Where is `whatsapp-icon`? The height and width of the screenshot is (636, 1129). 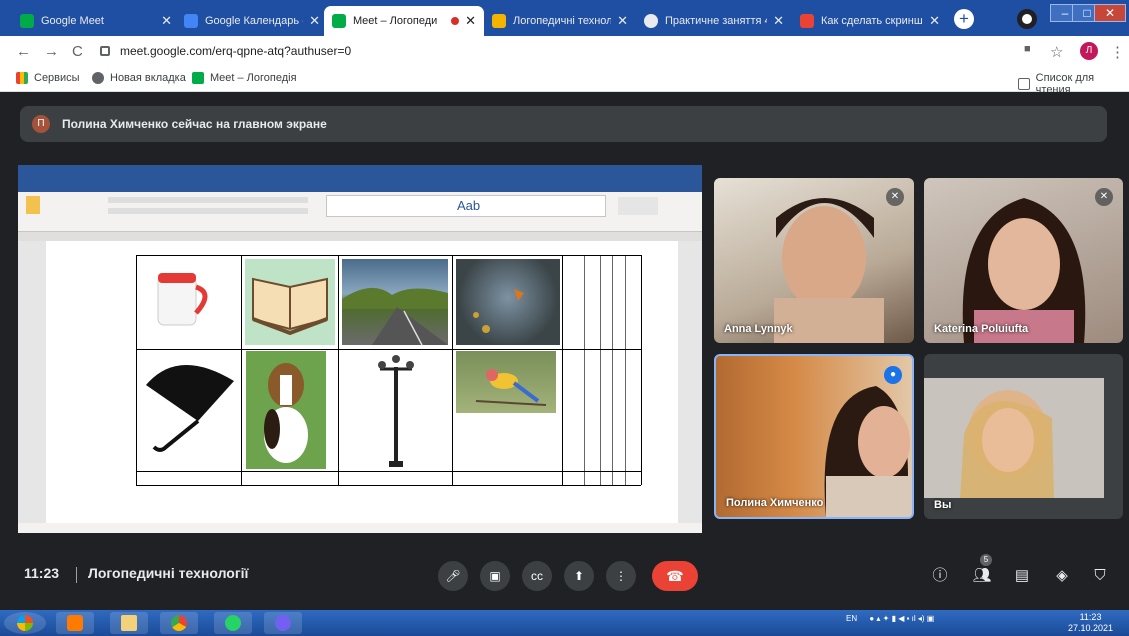
whatsapp-icon is located at coordinates (233, 623).